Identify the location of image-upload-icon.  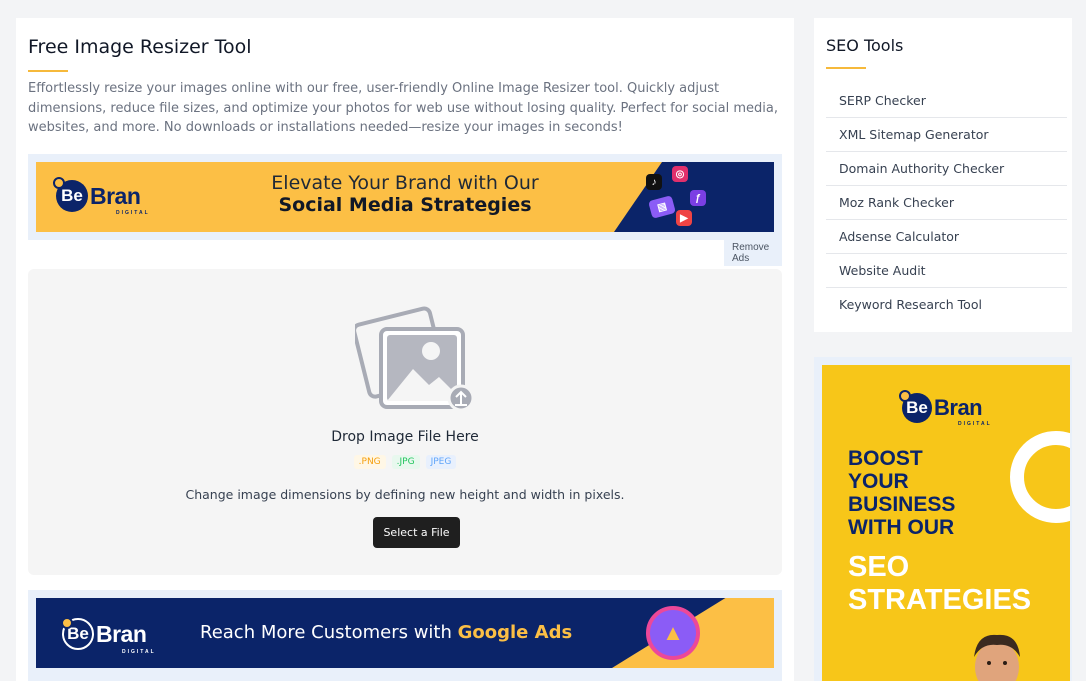
(415, 358).